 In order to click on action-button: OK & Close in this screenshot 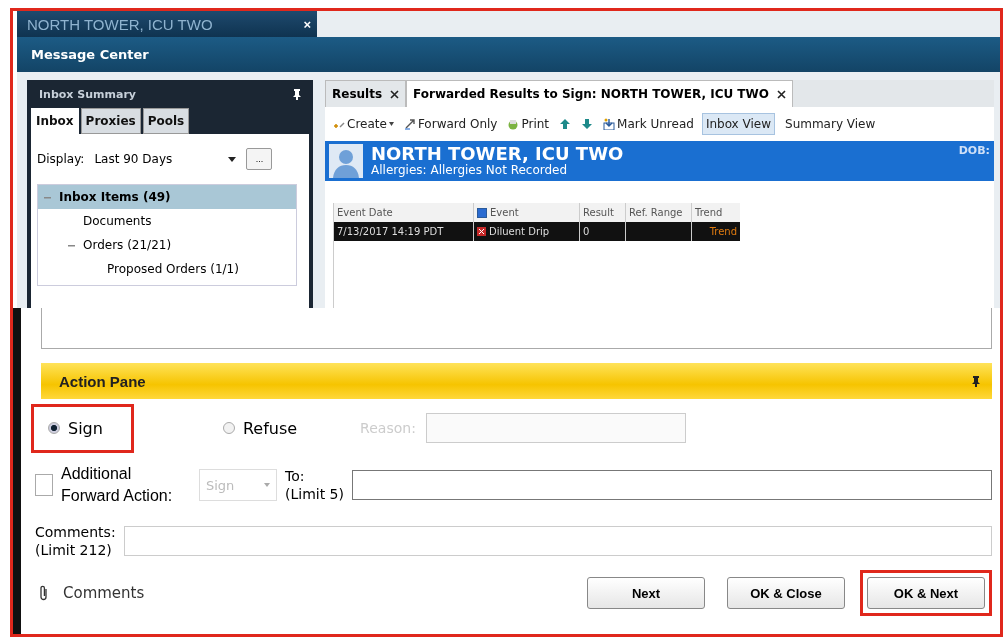, I will do `click(786, 593)`.